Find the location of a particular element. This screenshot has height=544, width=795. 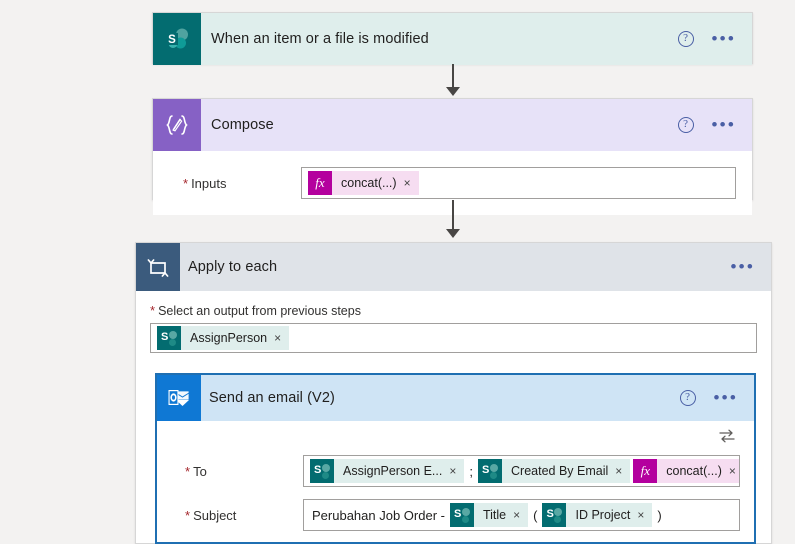

token-created-by-email: S Created By Email × is located at coordinates (554, 471).